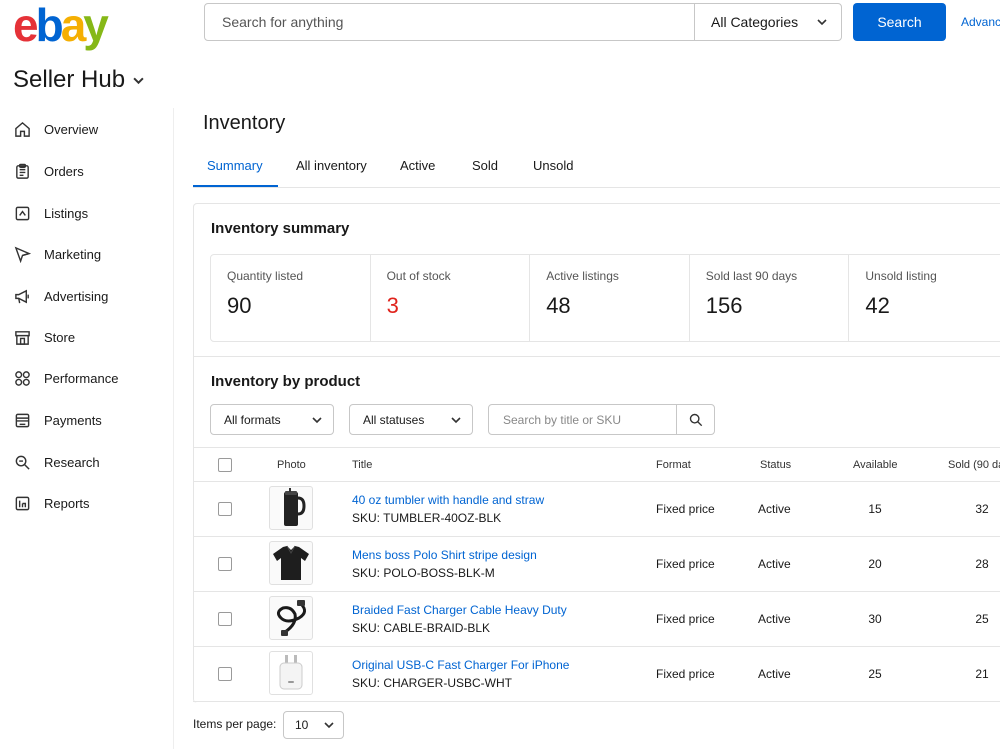 The image size is (1000, 749). I want to click on polo-shirt-photo, so click(291, 563).